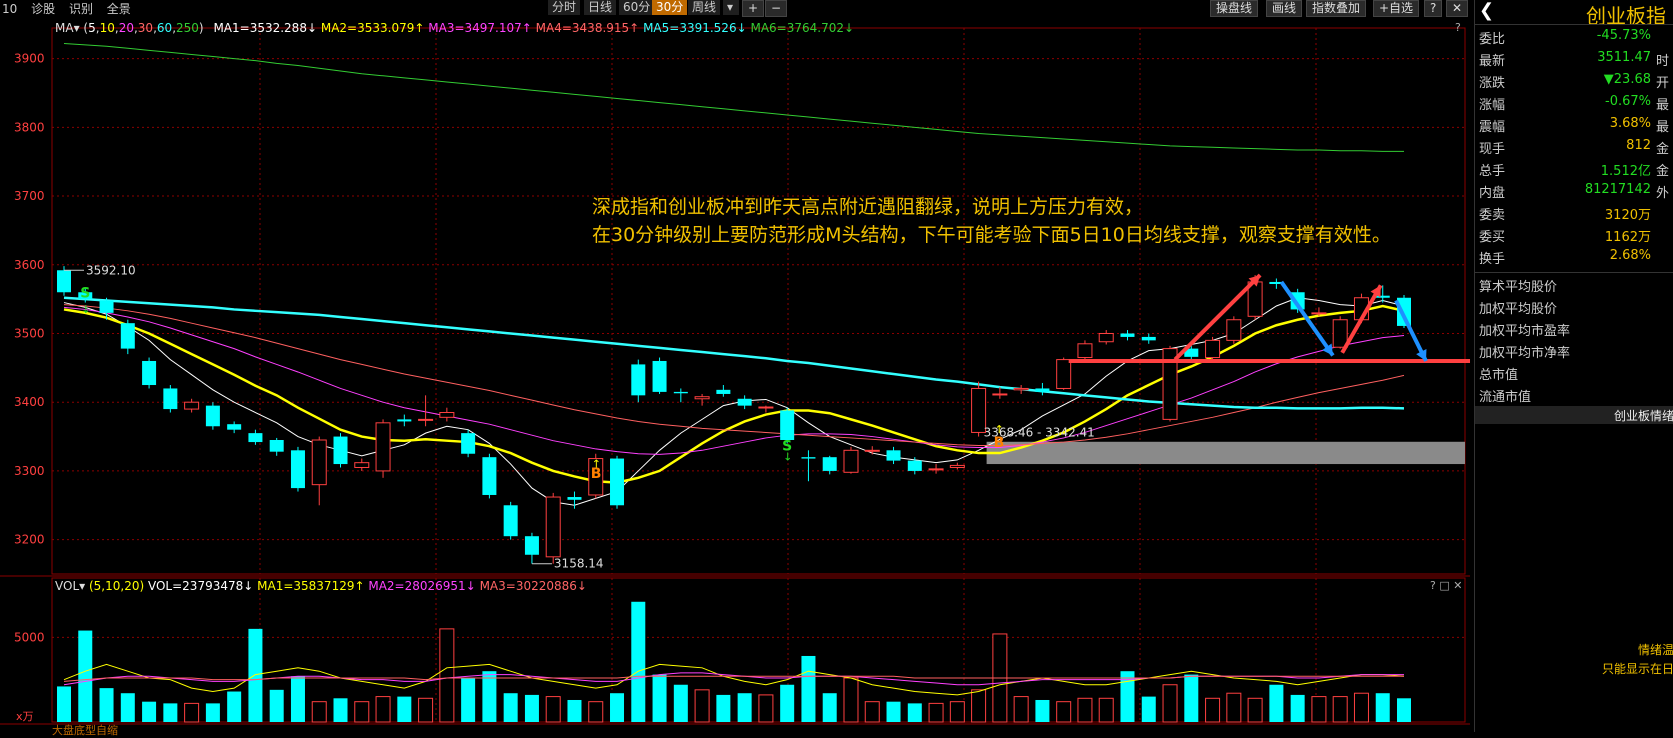 The image size is (1673, 738). What do you see at coordinates (422, 586) in the screenshot?
I see `vol-ma2: MA2=28026951↓` at bounding box center [422, 586].